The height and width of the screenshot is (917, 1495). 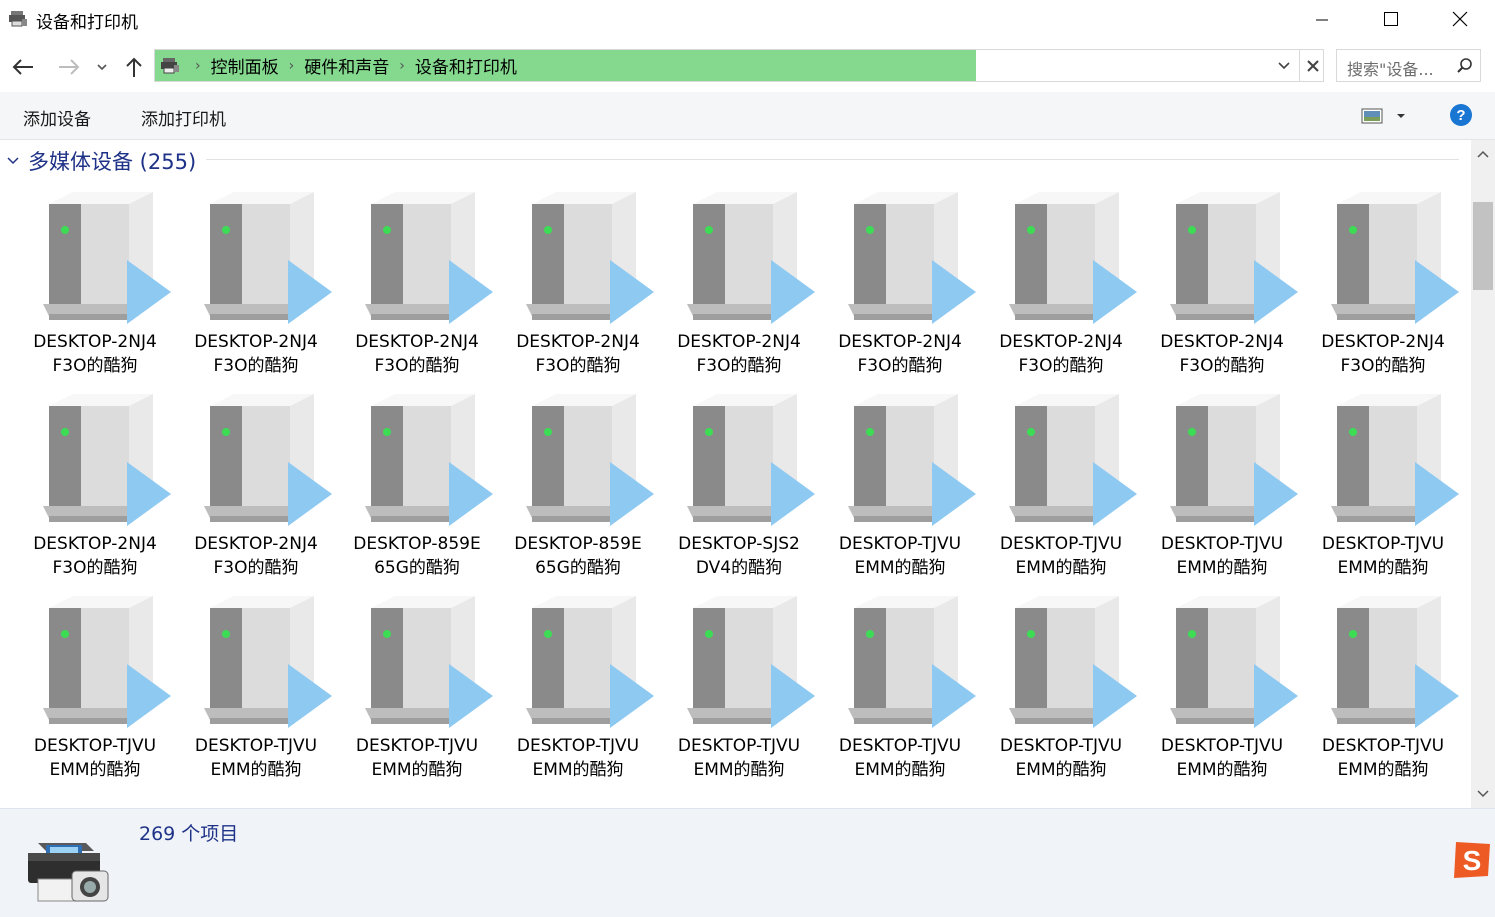 I want to click on recent-locations-button, so click(x=102, y=67).